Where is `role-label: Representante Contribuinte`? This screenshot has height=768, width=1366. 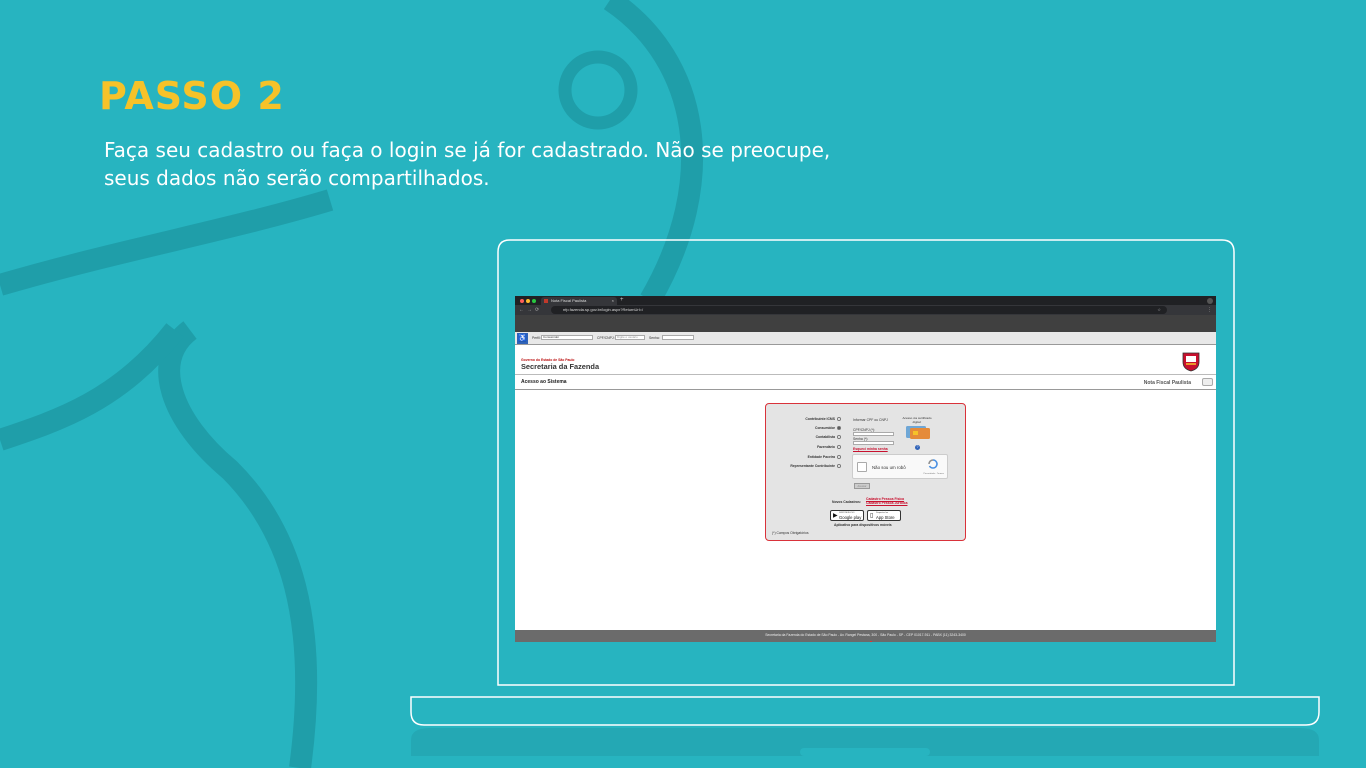
role-label: Representante Contribuinte is located at coordinates (812, 466).